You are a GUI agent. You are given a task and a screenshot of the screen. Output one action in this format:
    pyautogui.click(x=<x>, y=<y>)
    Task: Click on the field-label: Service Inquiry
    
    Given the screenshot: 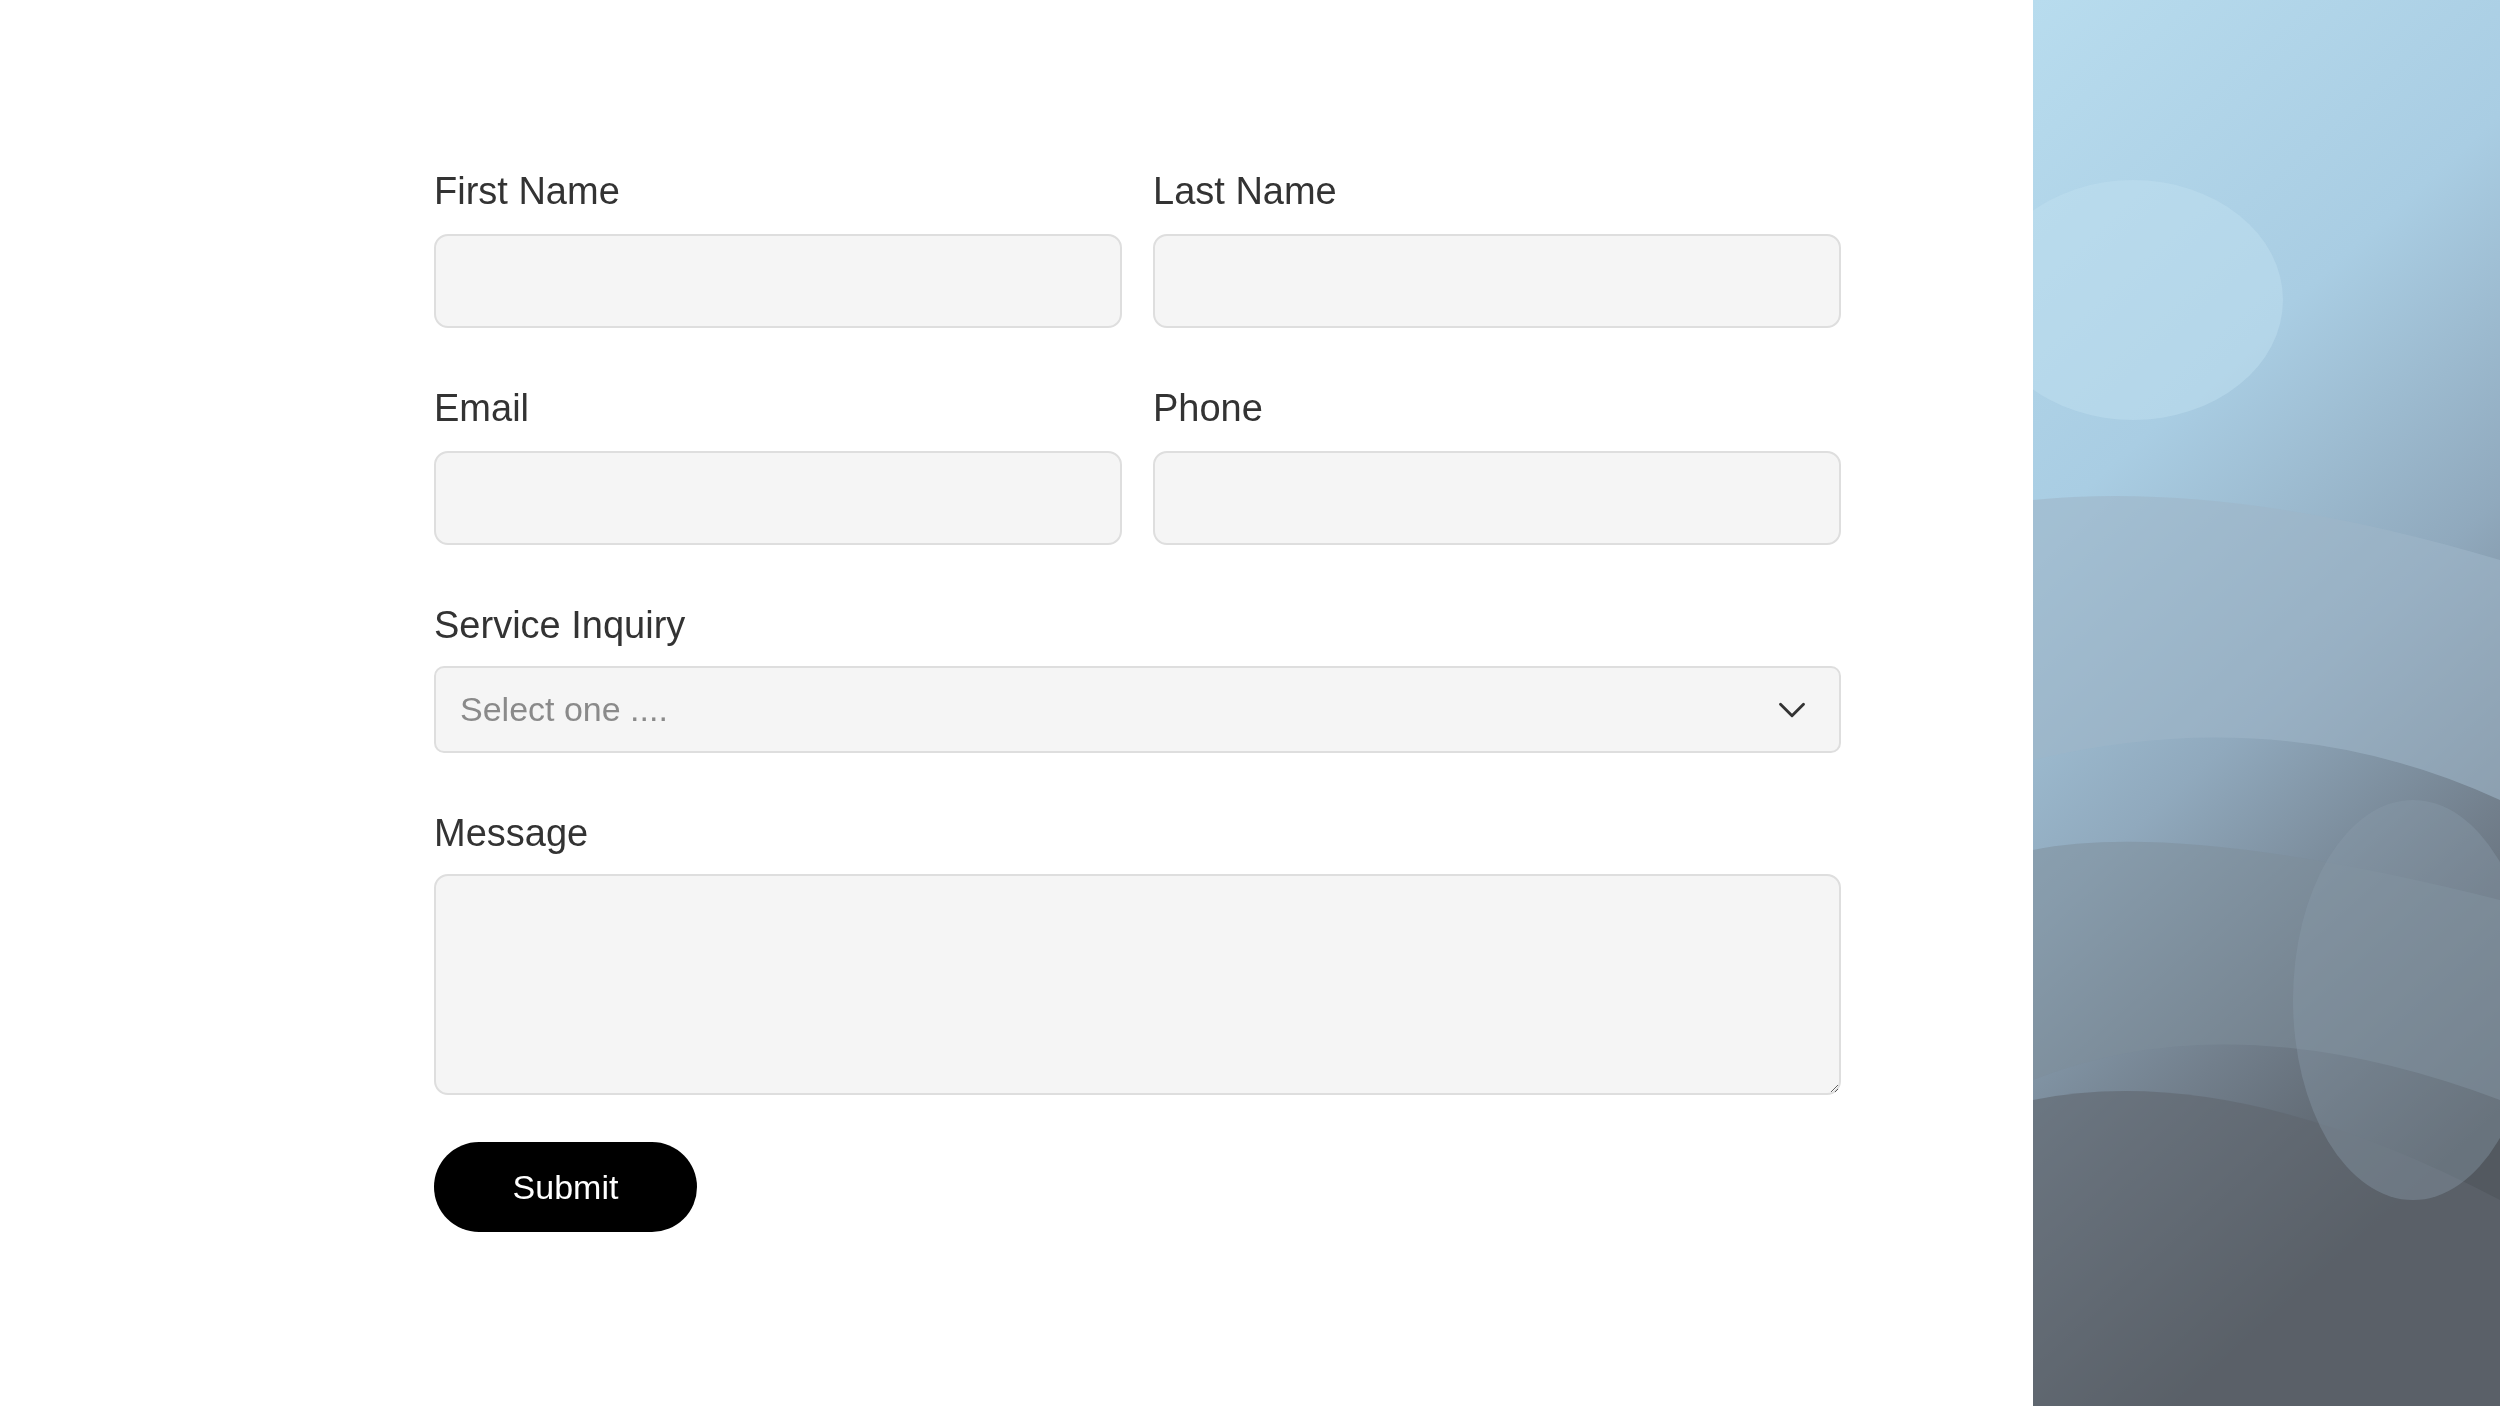 What is the action you would take?
    pyautogui.click(x=560, y=625)
    